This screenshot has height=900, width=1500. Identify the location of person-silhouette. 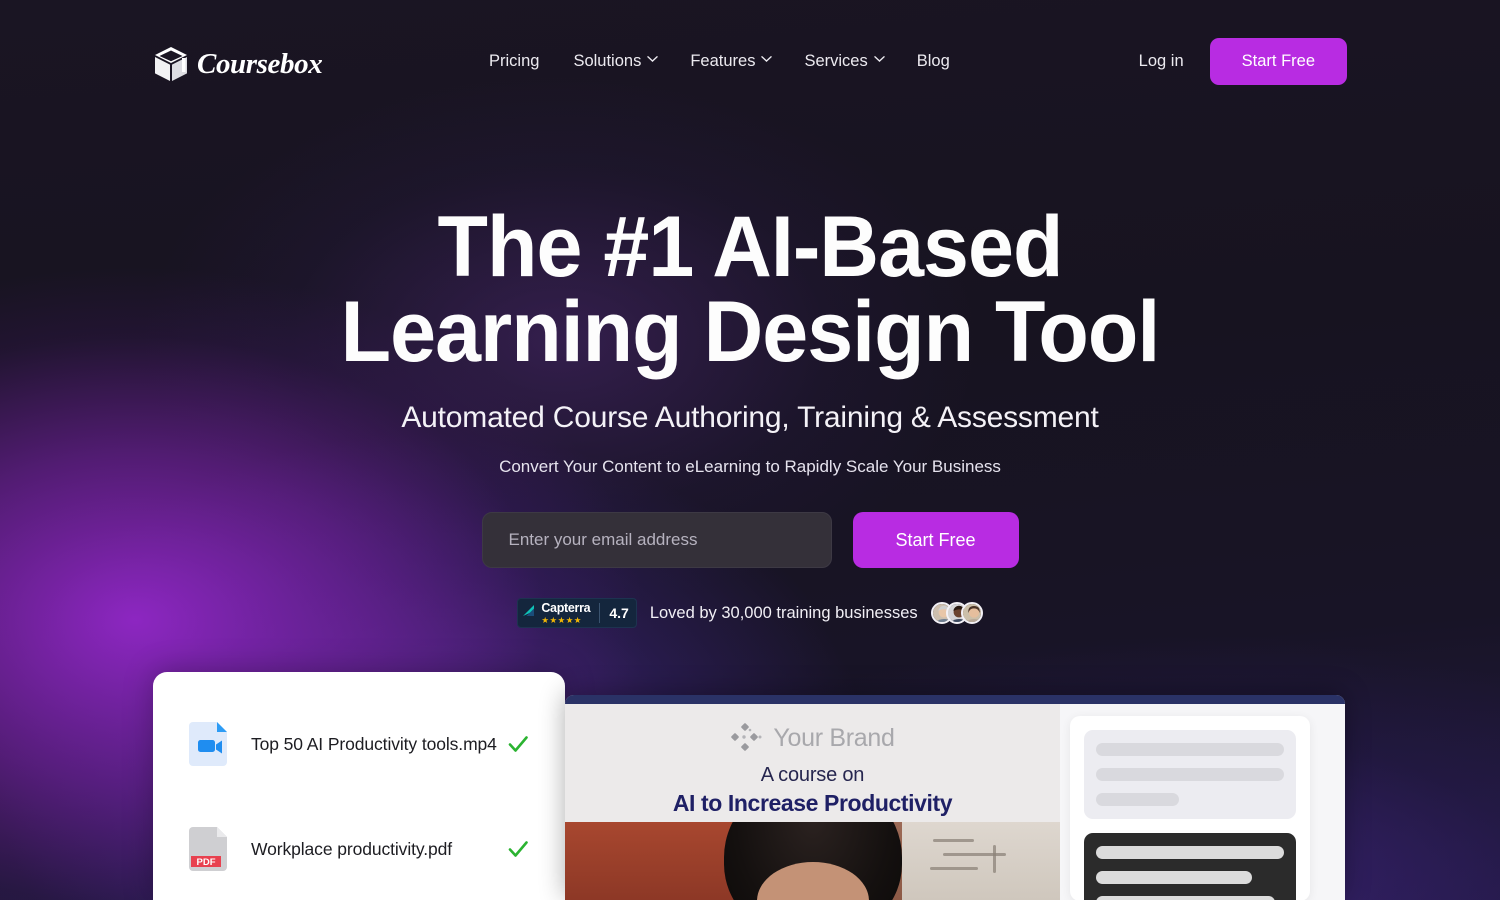
(812, 861).